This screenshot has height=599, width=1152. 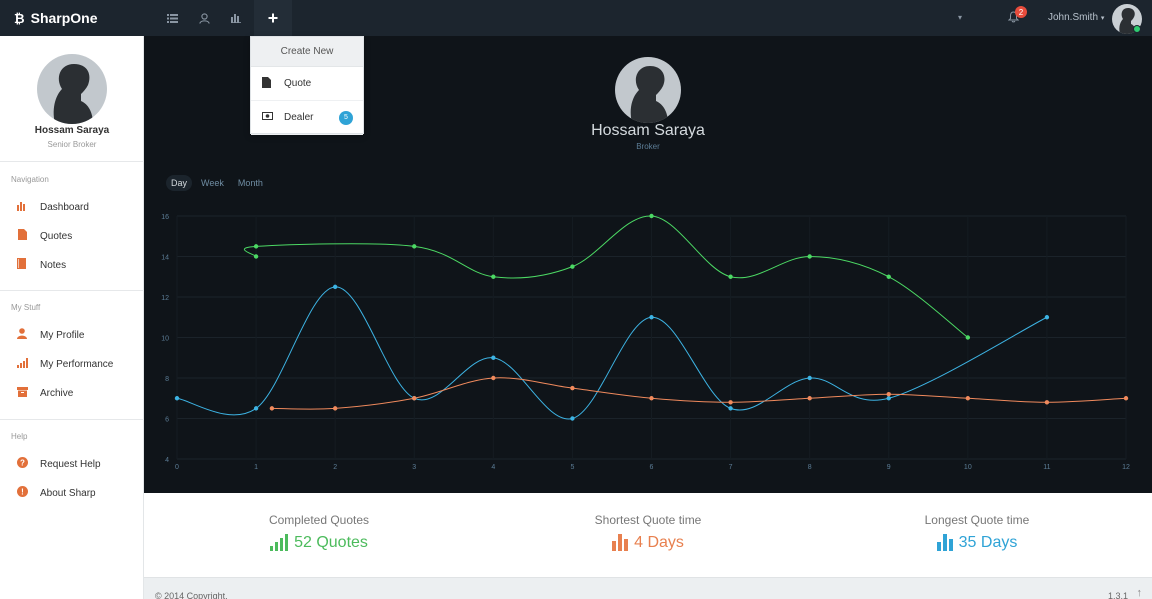 I want to click on section-title-navigation: Navigation, so click(x=30, y=179).